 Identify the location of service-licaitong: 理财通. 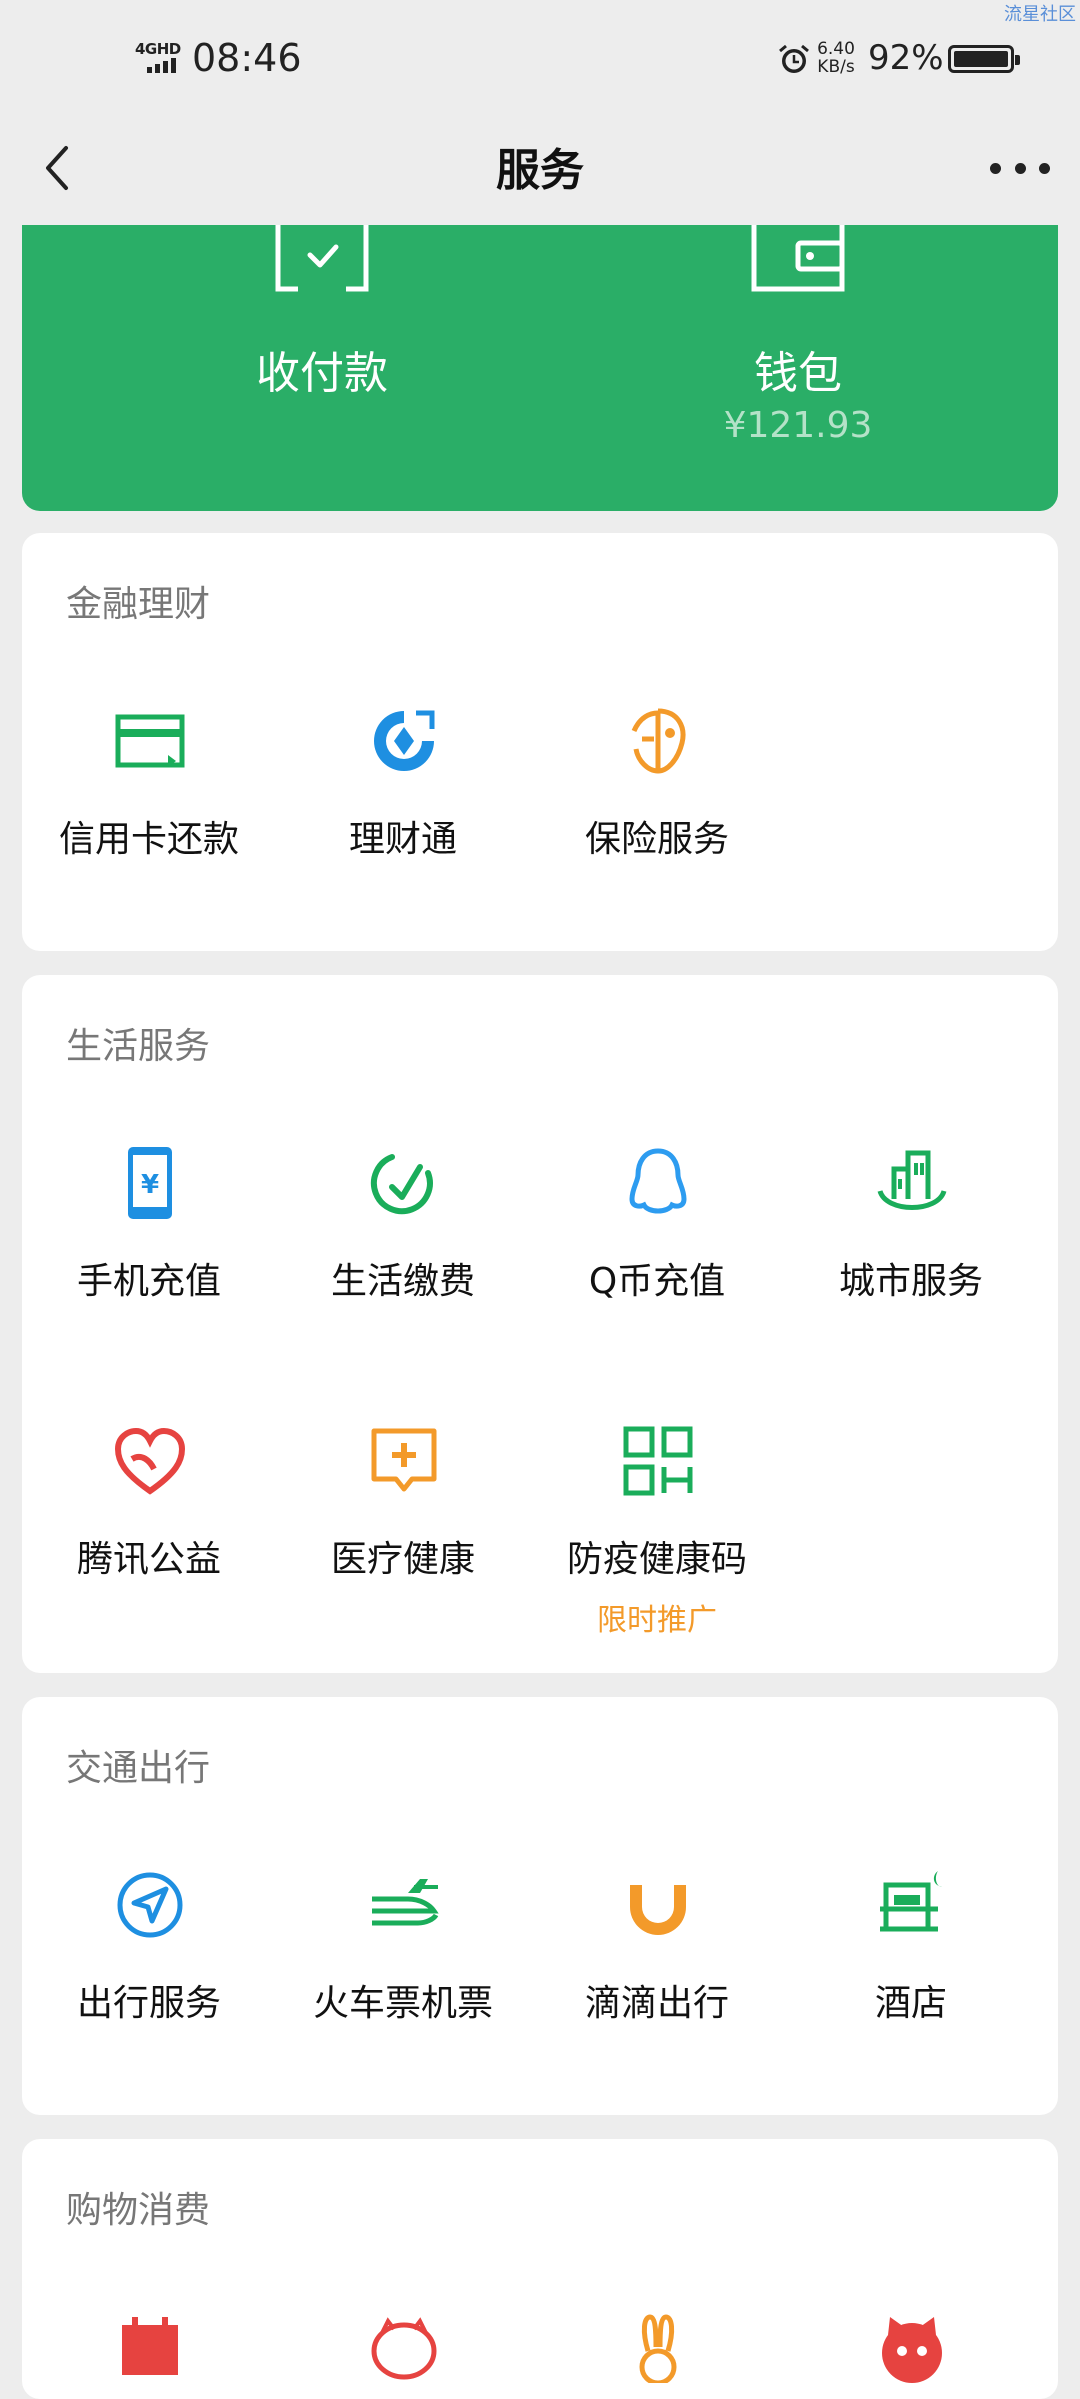
(403, 785).